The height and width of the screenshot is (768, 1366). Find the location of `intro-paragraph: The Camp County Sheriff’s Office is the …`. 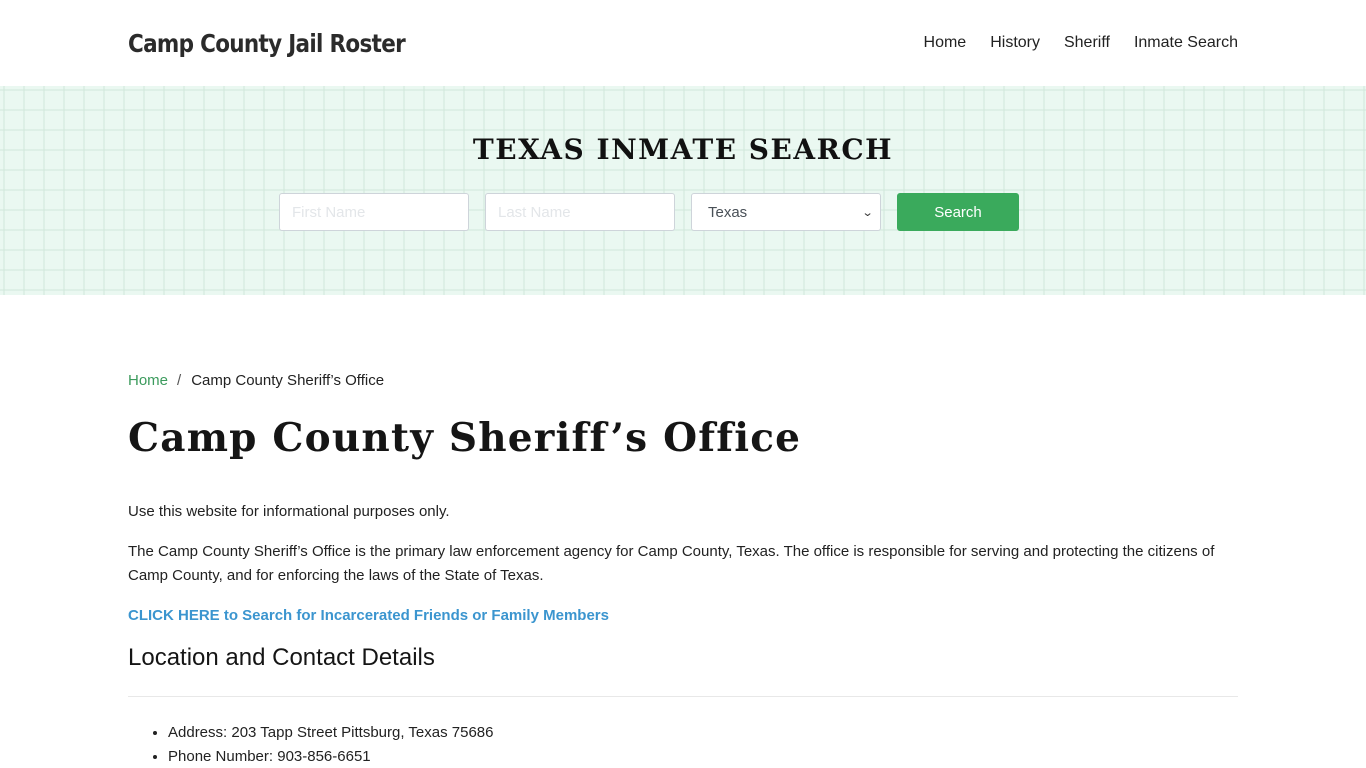

intro-paragraph: The Camp County Sheriff’s Office is the … is located at coordinates (671, 563).